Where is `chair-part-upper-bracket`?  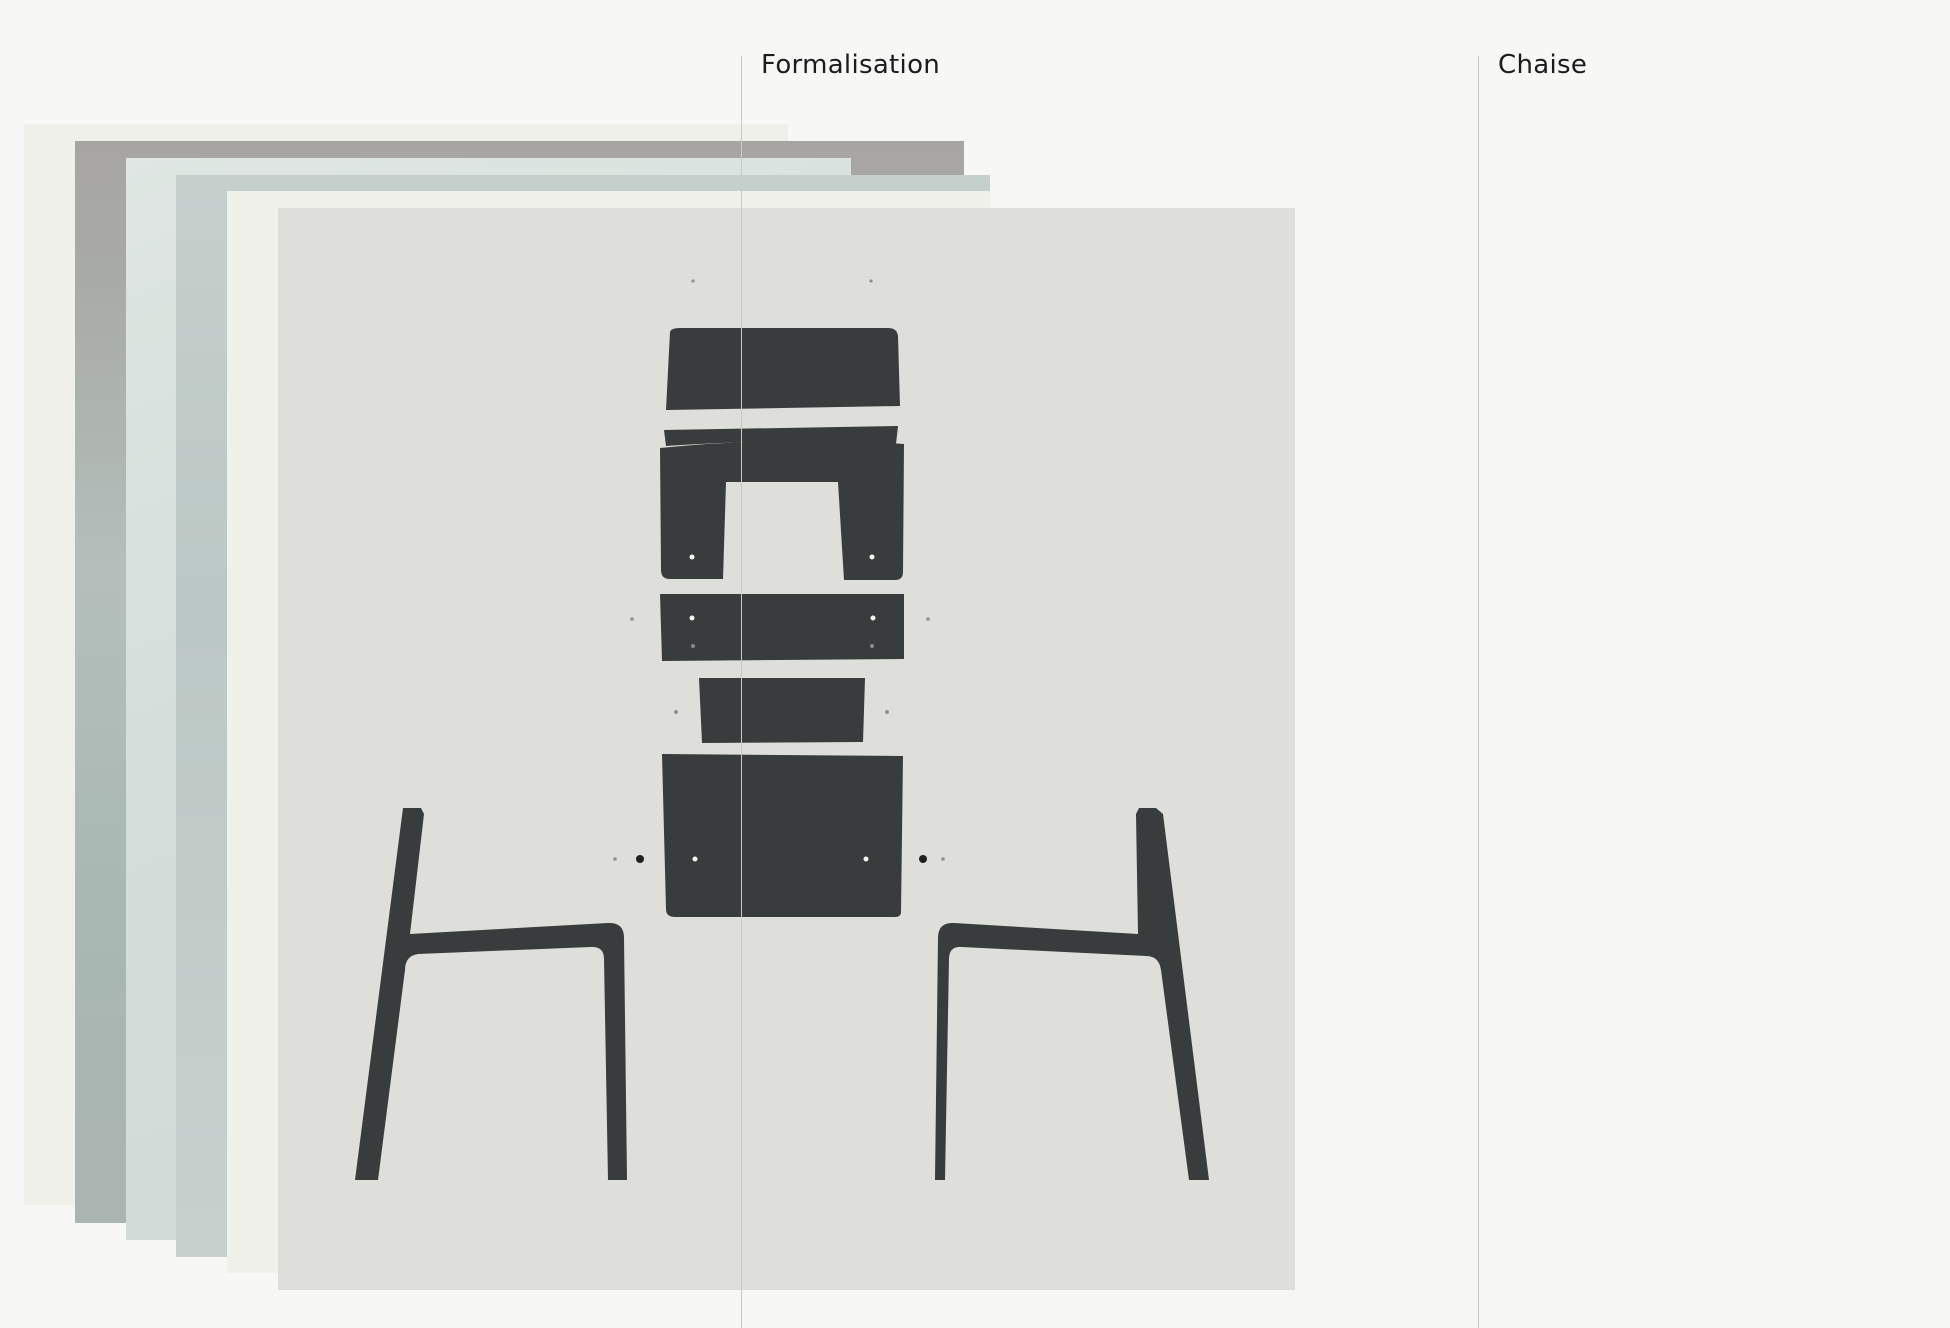
chair-part-upper-bracket is located at coordinates (782, 627).